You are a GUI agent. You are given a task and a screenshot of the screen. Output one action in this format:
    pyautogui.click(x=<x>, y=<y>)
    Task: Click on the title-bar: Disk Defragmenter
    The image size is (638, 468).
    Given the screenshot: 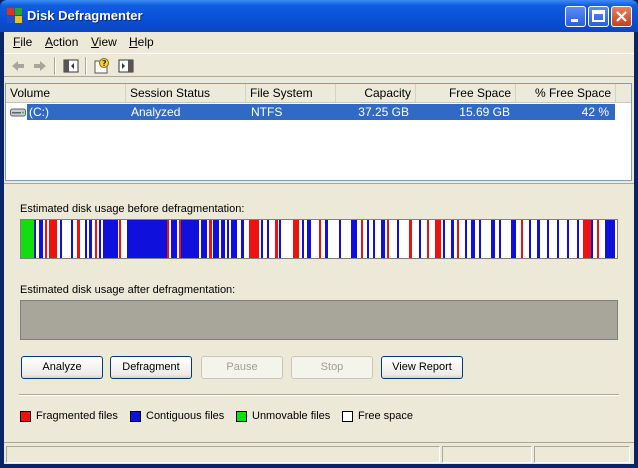 What is the action you would take?
    pyautogui.click(x=319, y=16)
    